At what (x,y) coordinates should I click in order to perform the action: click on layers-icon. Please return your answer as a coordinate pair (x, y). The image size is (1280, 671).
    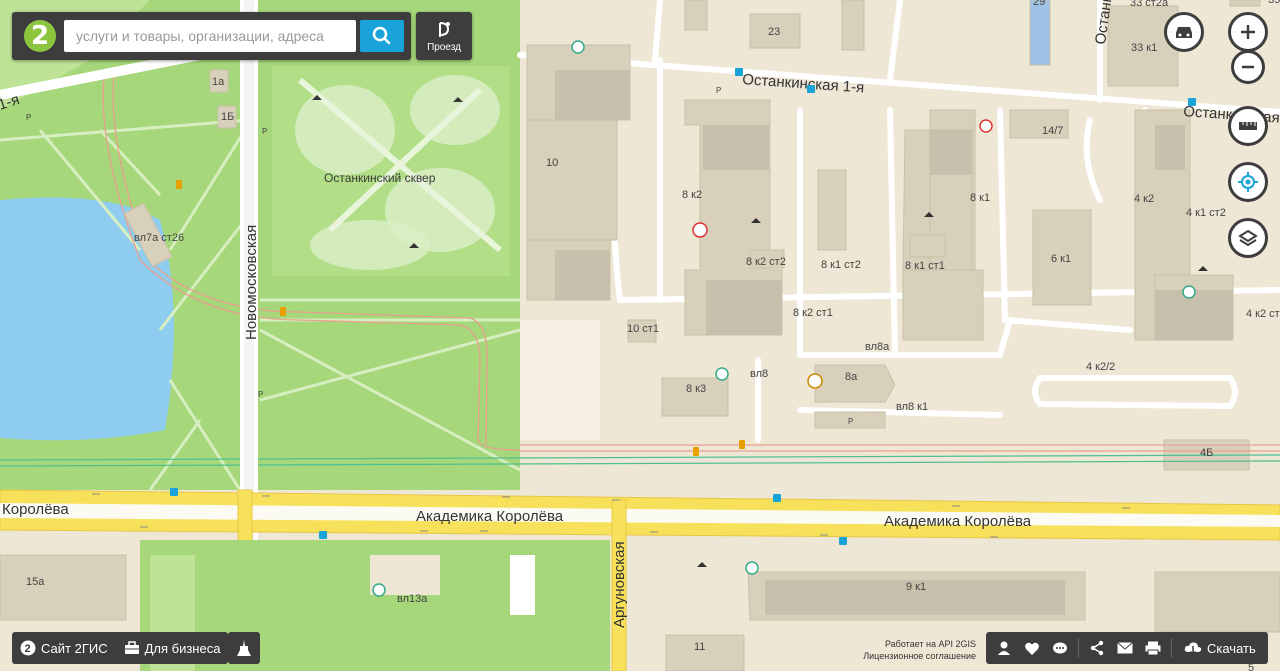
    Looking at the image, I should click on (1248, 238).